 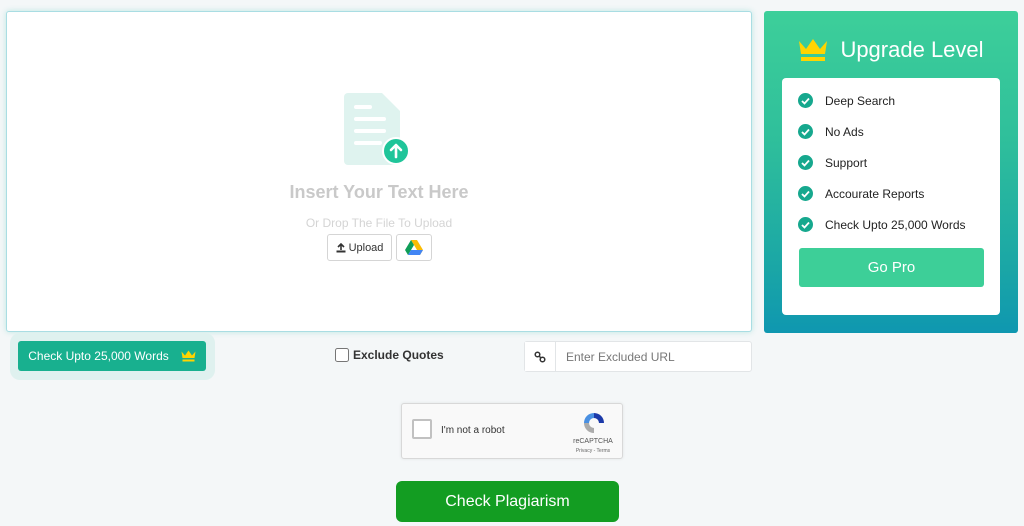 I want to click on word-limit-container: Check Upto 25,000 Words, so click(x=112, y=356).